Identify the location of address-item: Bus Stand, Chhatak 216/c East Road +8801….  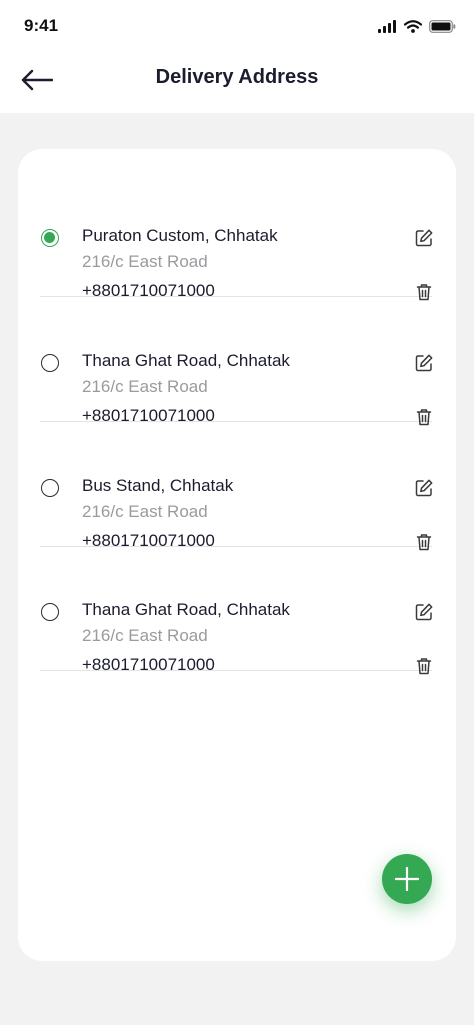
(236, 486).